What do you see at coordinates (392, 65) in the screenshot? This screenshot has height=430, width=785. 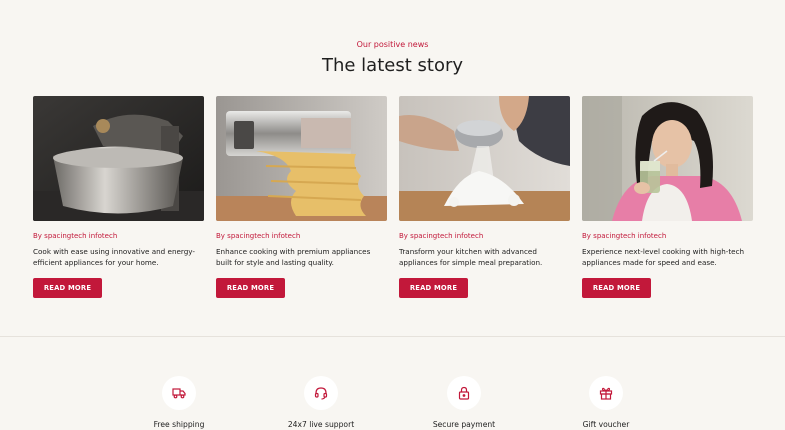 I see `section-title: The latest story` at bounding box center [392, 65].